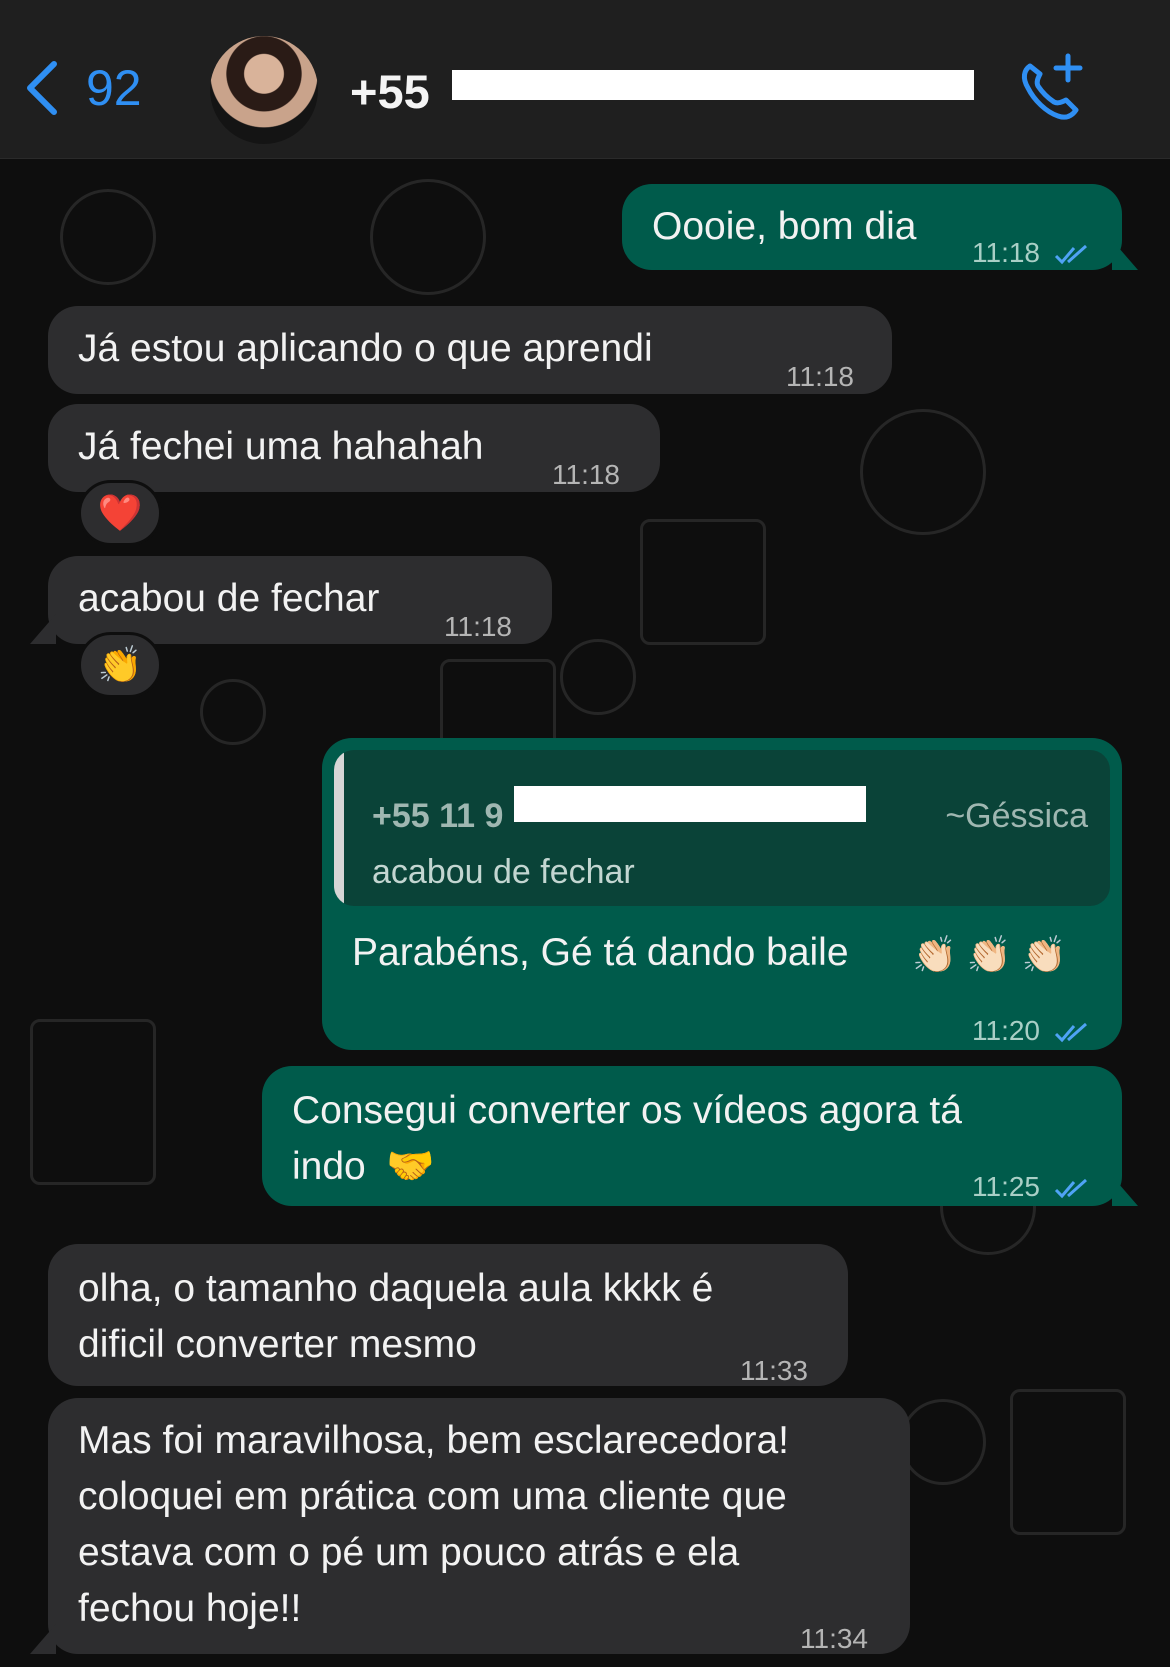  What do you see at coordinates (1016, 816) in the screenshot?
I see `quote-sender-name: ~Géssica` at bounding box center [1016, 816].